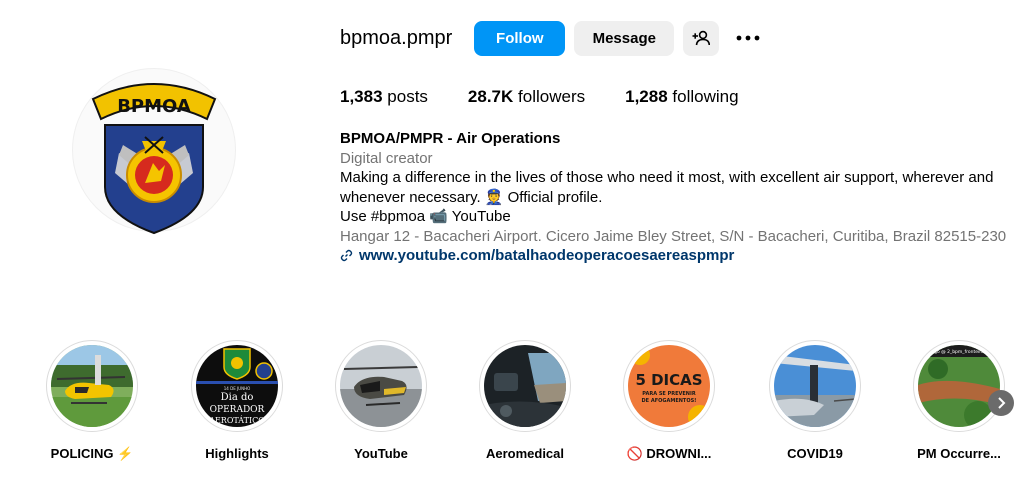 This screenshot has height=491, width=1024. I want to click on following-label: following, so click(705, 96).